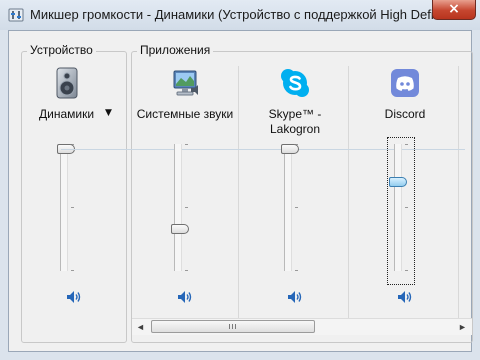 Image resolution: width=480 pixels, height=360 pixels. I want to click on system-sounds-volume-thumb, so click(180, 229).